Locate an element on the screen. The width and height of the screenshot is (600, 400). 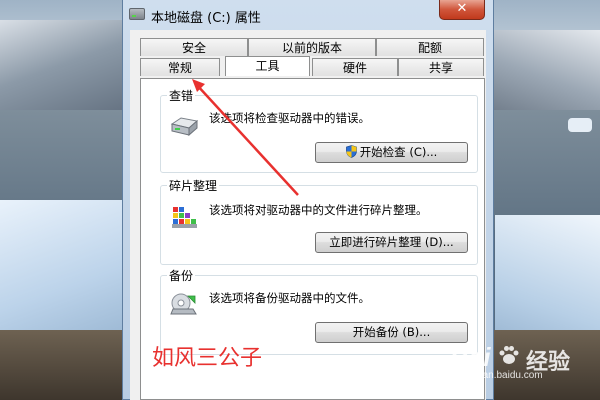
title-bar: 本地磁盘 (C:) 属性 ✕ is located at coordinates (308, 15).